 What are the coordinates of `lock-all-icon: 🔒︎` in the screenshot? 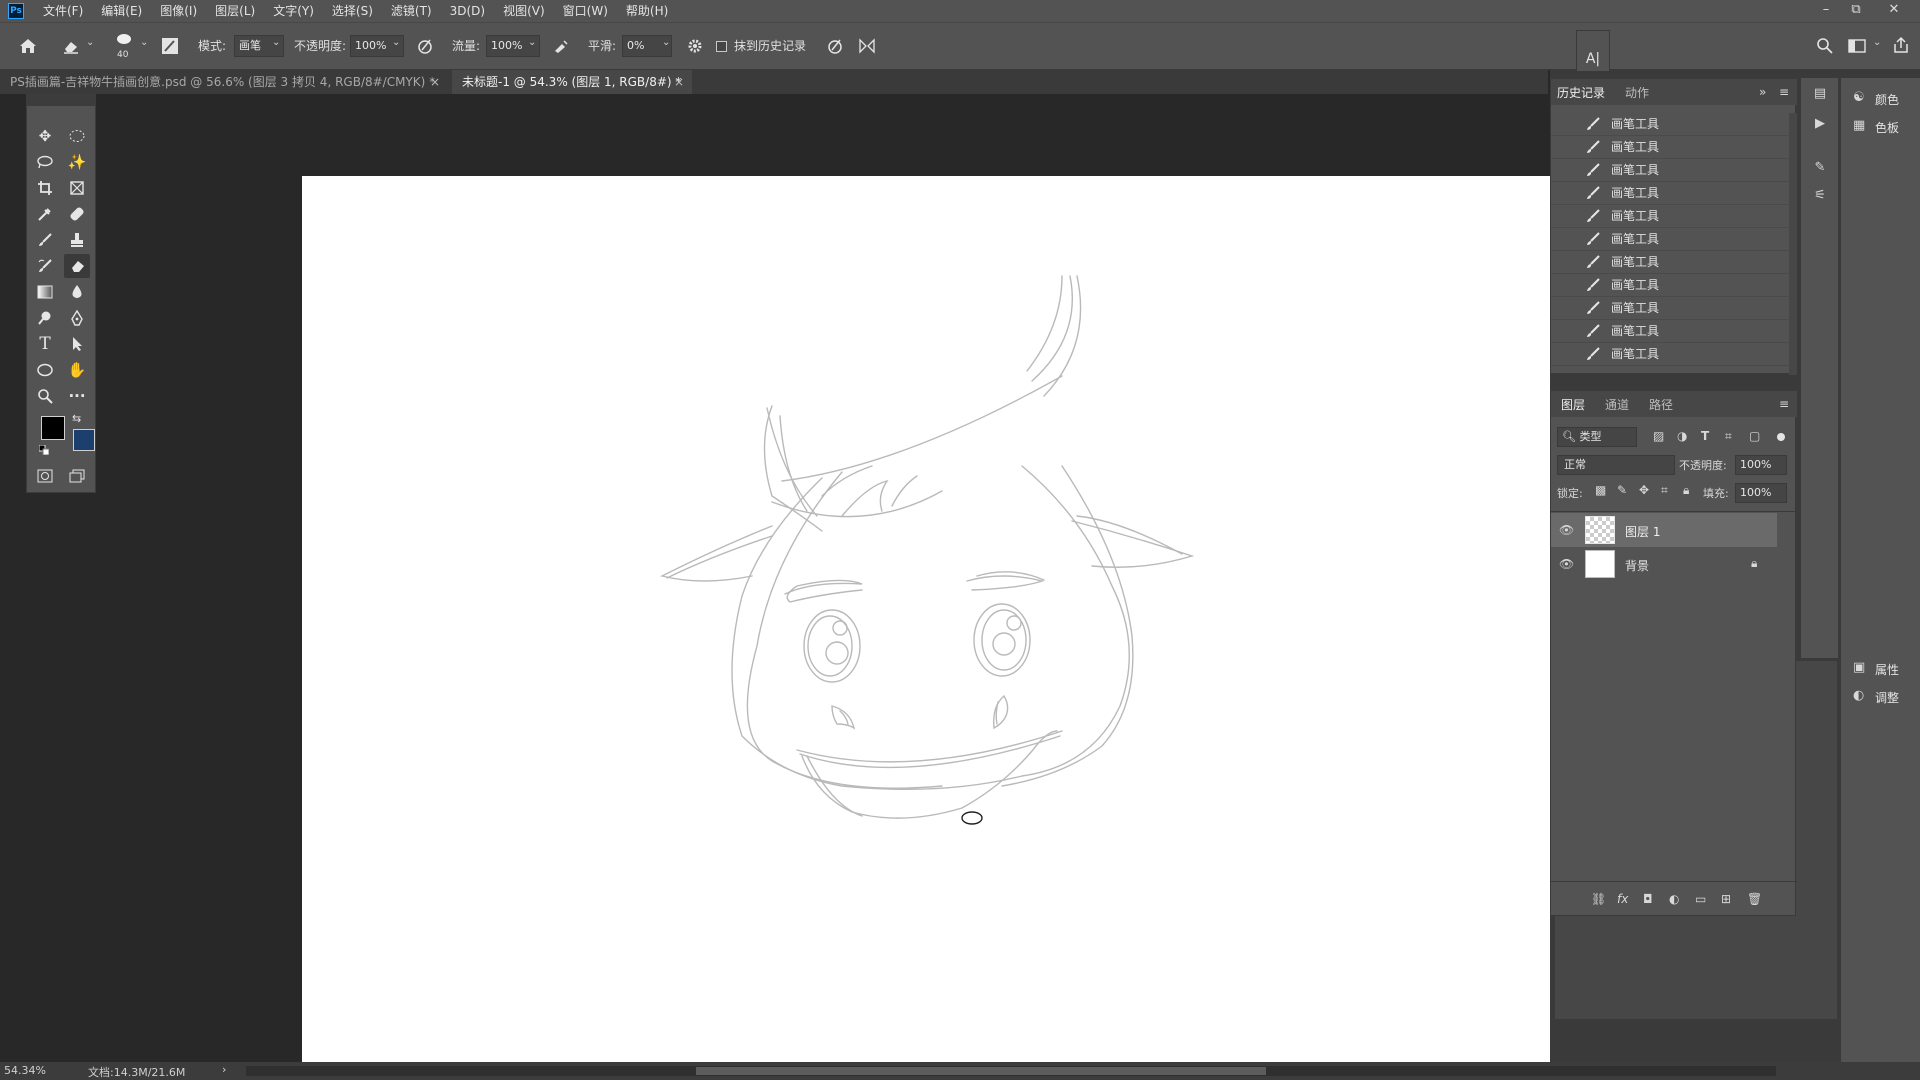 It's located at (1686, 490).